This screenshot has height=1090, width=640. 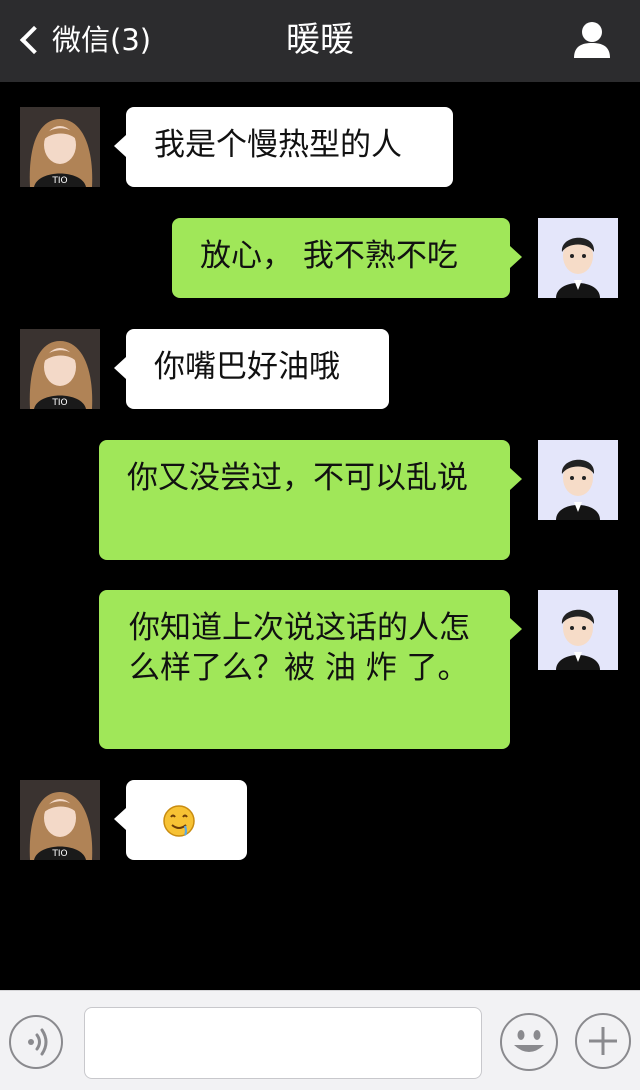 What do you see at coordinates (320, 820) in the screenshot?
I see `message-row: TIO` at bounding box center [320, 820].